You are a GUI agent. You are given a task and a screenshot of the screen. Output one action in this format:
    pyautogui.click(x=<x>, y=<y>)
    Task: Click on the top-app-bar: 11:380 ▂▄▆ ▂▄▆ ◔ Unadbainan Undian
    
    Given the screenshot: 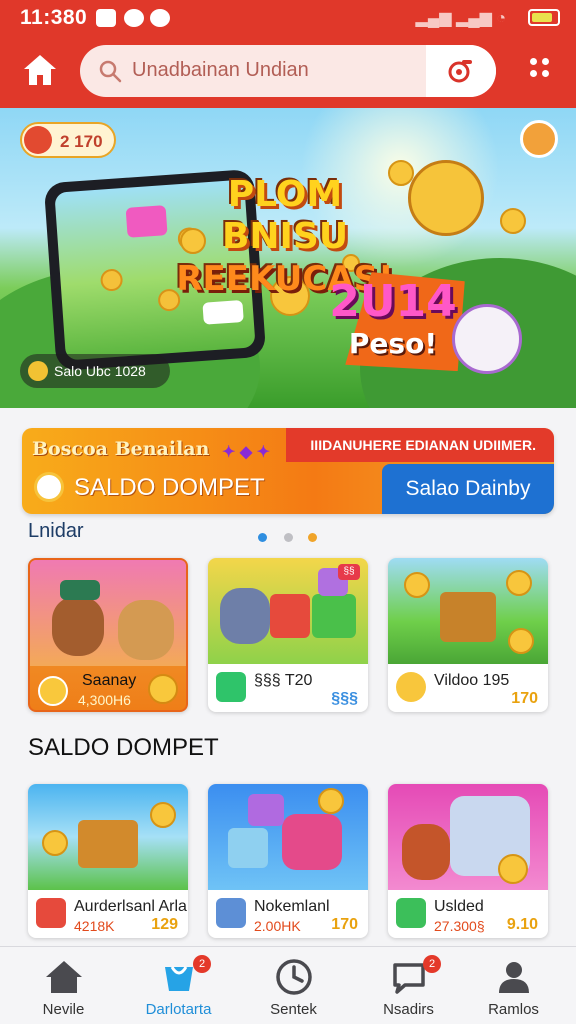 What is the action you would take?
    pyautogui.click(x=288, y=54)
    